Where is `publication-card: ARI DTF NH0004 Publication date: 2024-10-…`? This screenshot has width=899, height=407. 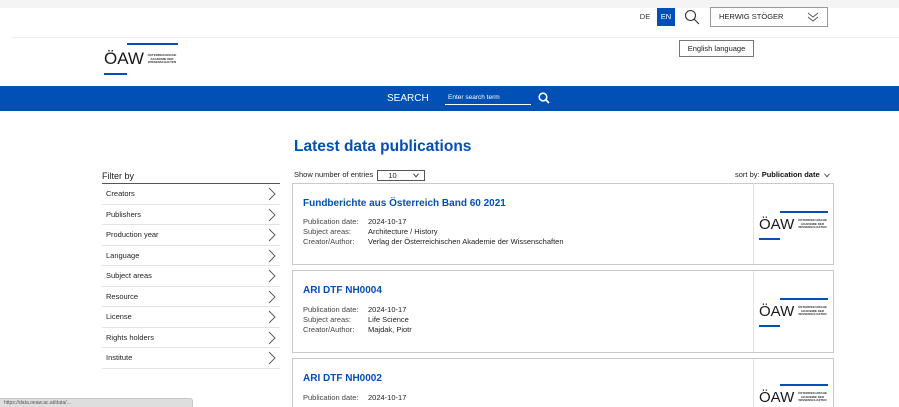 publication-card: ARI DTF NH0004 Publication date: 2024-10-… is located at coordinates (563, 311).